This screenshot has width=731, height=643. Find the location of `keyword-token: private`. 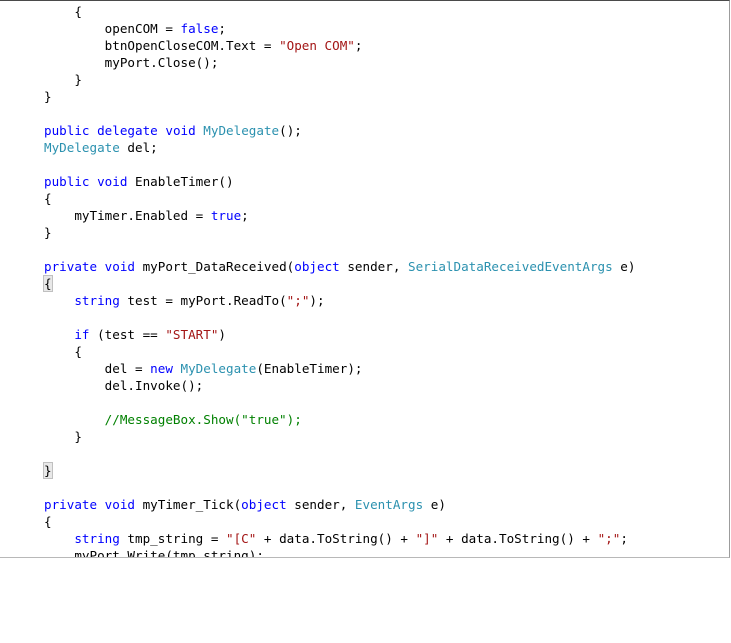

keyword-token: private is located at coordinates (71, 266).